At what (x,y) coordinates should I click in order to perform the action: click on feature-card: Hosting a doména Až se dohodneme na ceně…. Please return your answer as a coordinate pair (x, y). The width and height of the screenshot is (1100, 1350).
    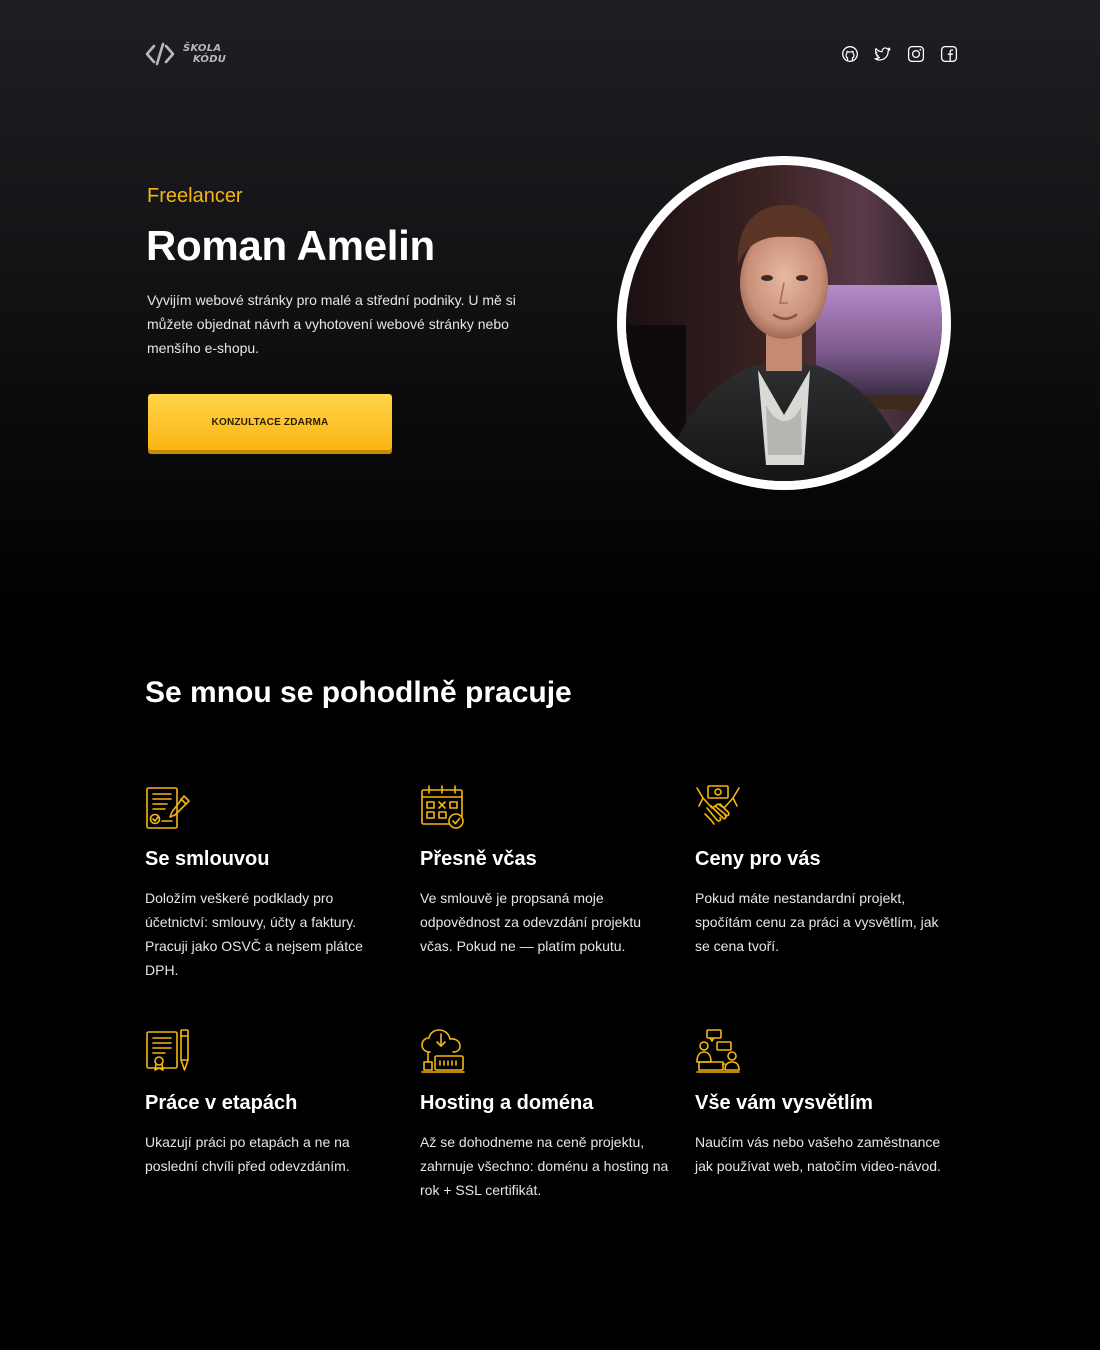
    Looking at the image, I should click on (557, 1115).